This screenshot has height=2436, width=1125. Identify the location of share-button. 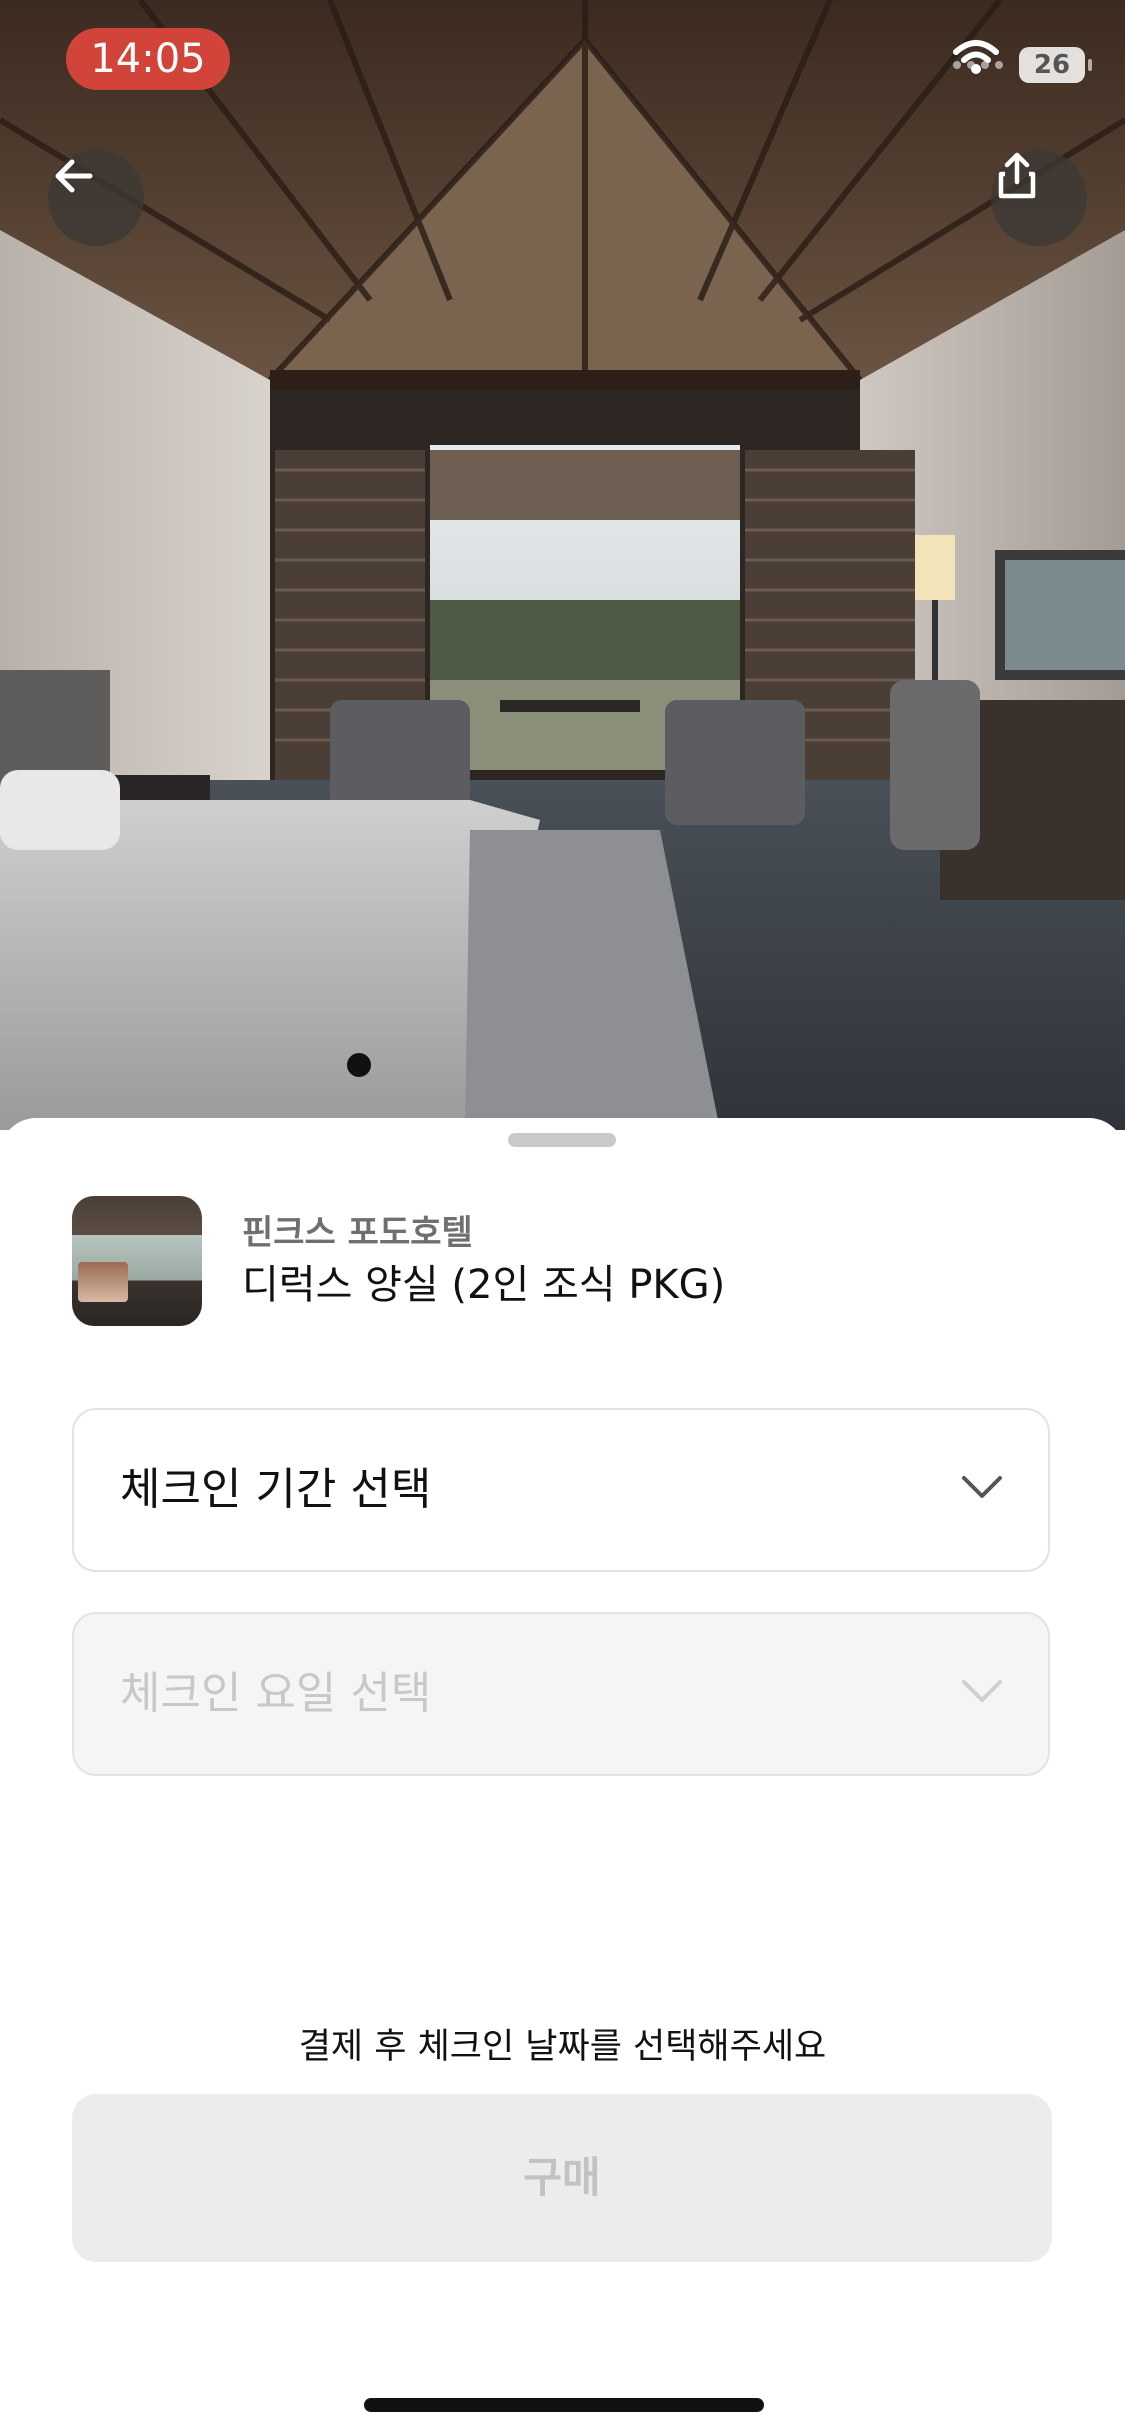
(1039, 198).